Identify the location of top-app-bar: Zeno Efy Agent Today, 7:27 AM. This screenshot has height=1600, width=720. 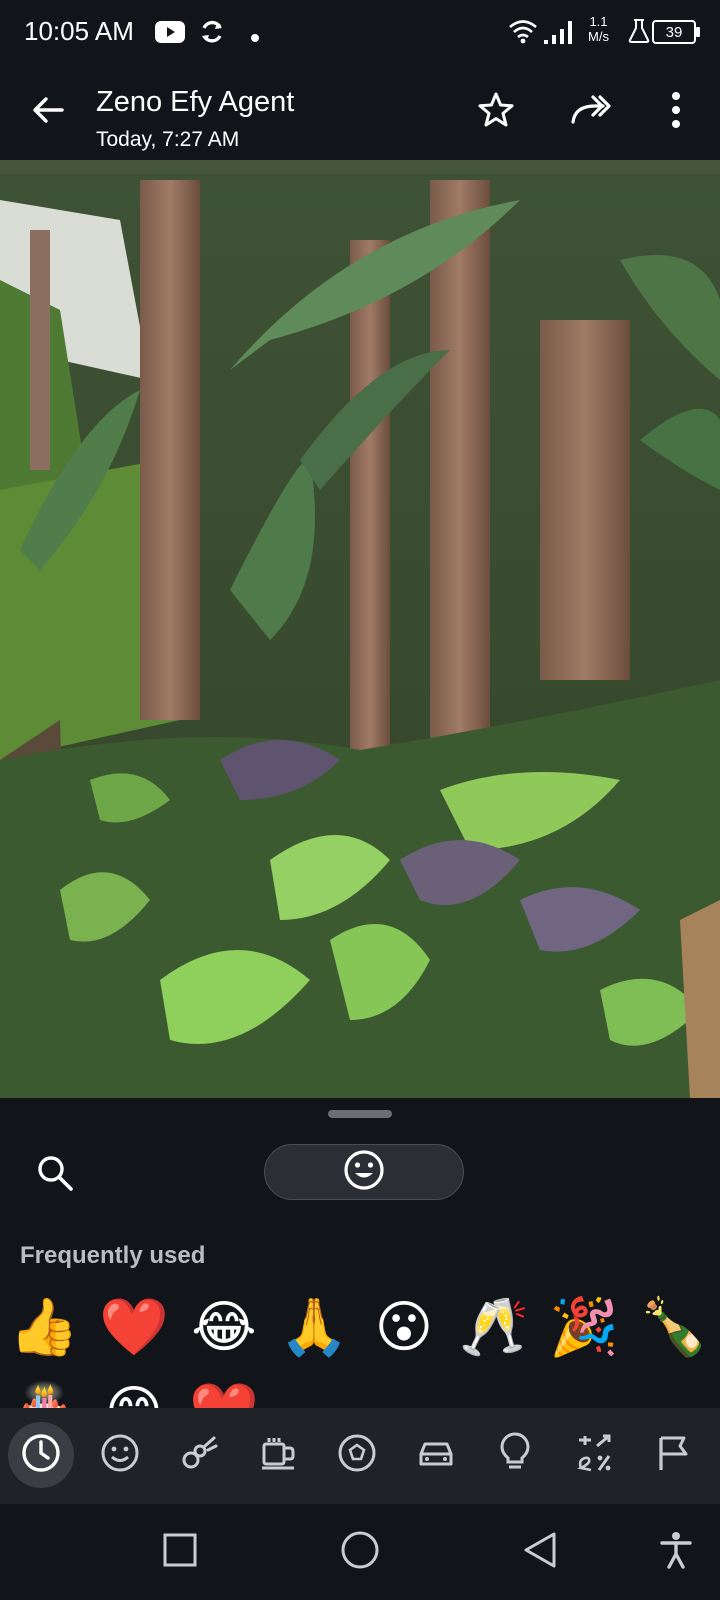
(360, 112).